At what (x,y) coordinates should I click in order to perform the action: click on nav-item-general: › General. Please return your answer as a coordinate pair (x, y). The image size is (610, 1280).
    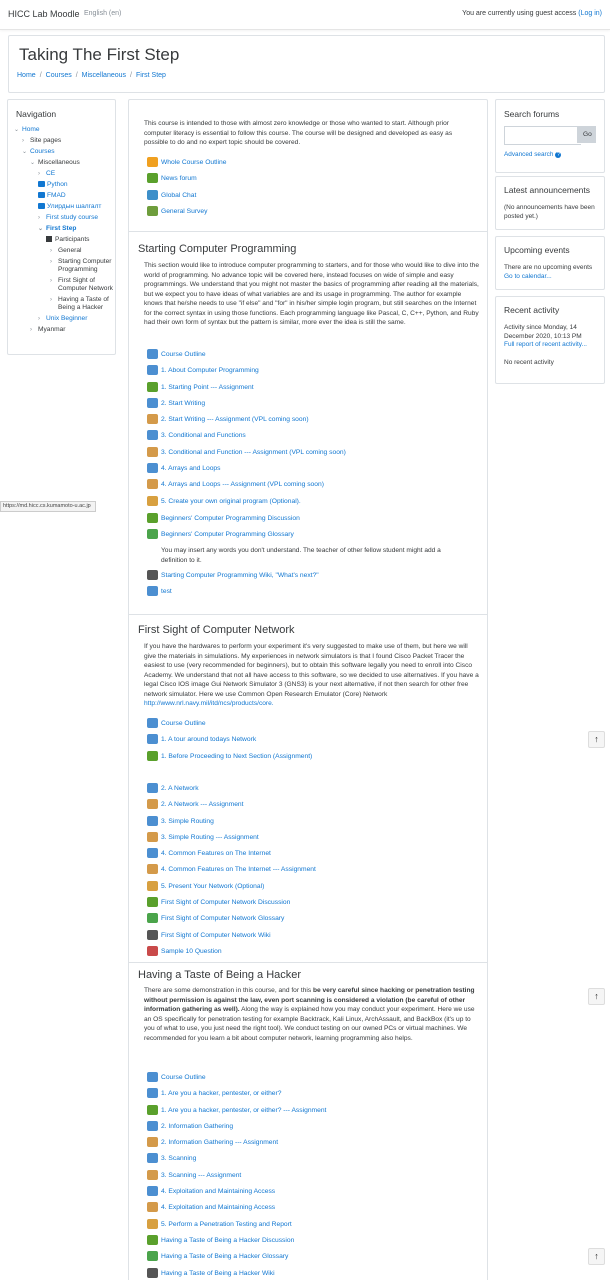
    Looking at the image, I should click on (64, 251).